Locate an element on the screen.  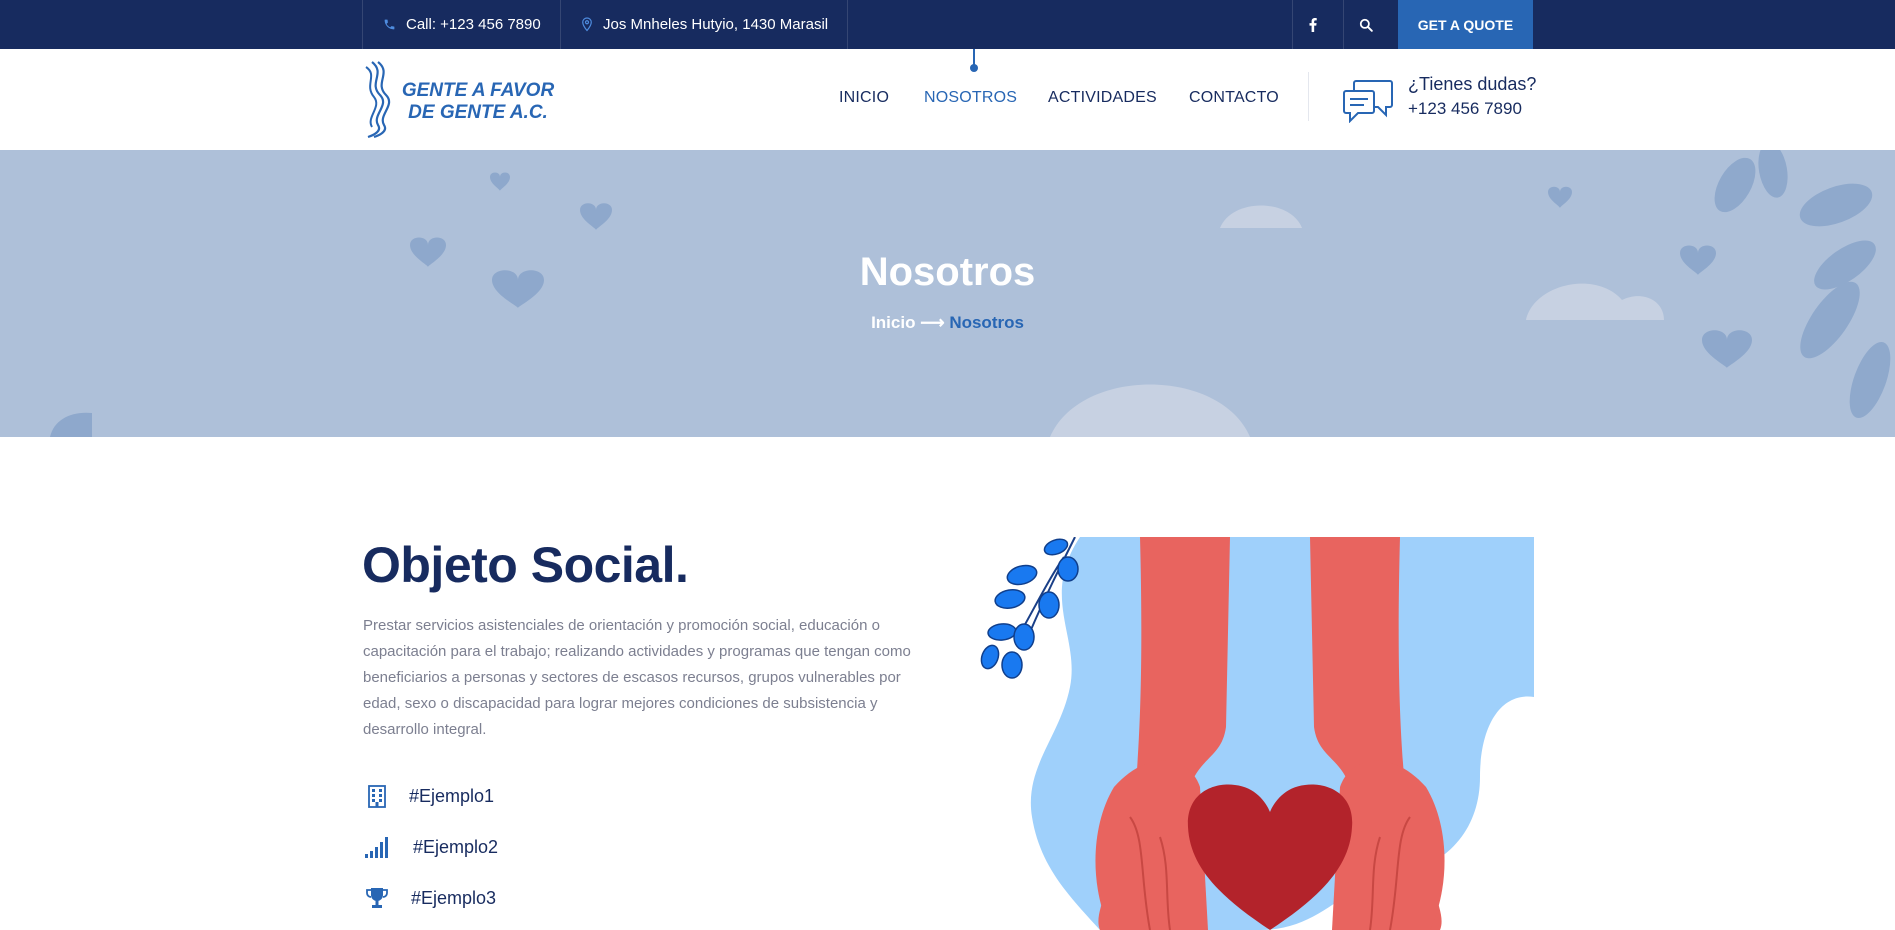
call-info: Call: +123 456 7890 is located at coordinates (461, 24).